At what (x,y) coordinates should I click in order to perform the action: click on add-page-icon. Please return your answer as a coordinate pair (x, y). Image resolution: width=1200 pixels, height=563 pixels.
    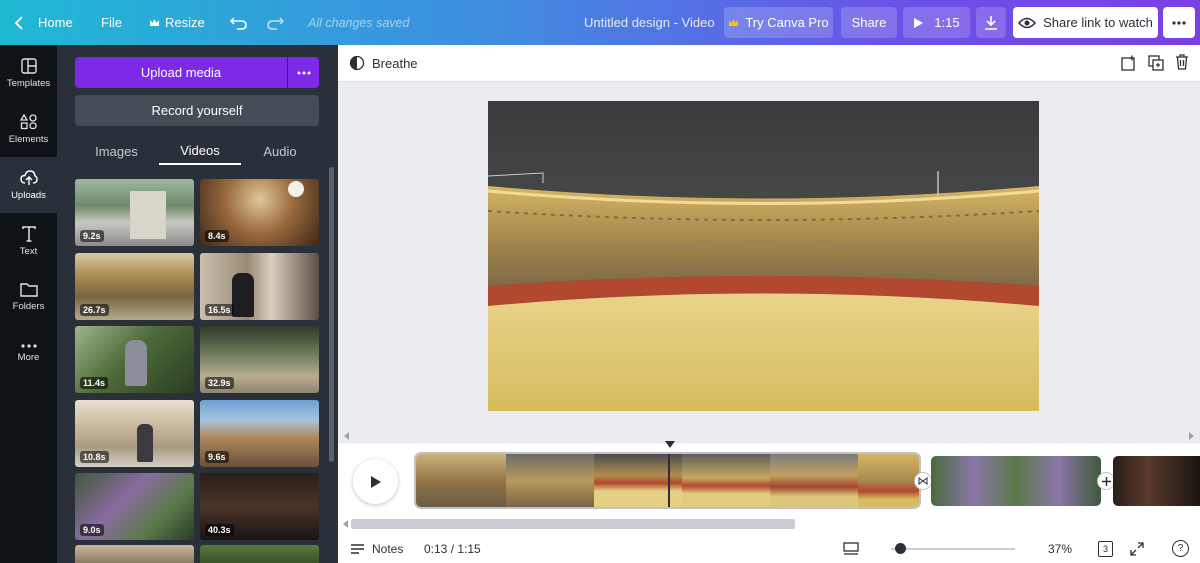
    Looking at the image, I should click on (1129, 63).